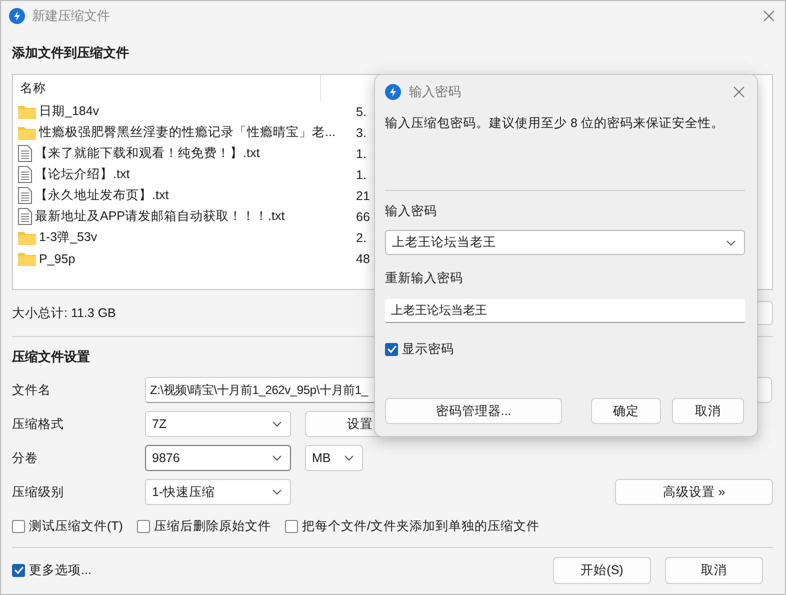  I want to click on window-title: 新建压缩文件, so click(71, 16).